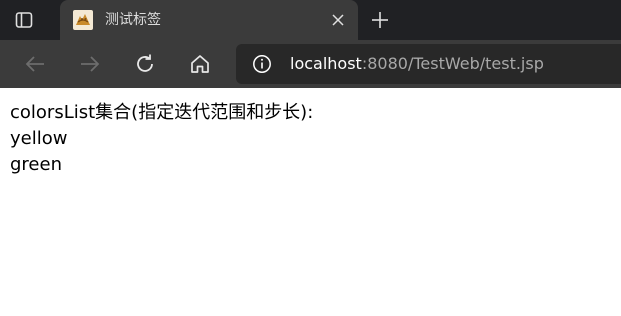  I want to click on list-heading: colorsList集合(指定迭代范围和步长):, so click(162, 112).